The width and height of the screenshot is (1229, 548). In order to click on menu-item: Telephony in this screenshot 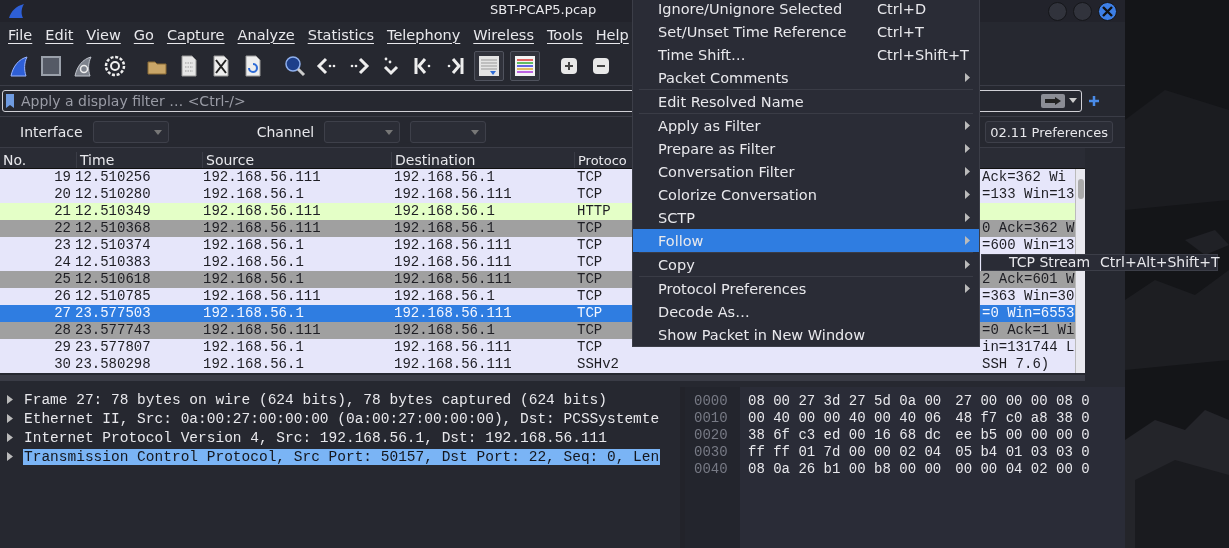, I will do `click(424, 34)`.